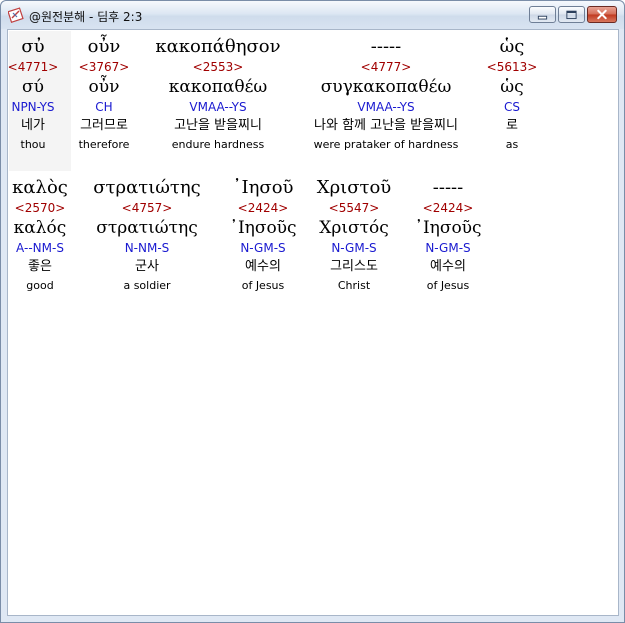  I want to click on strong-number: <2570>, so click(40, 208).